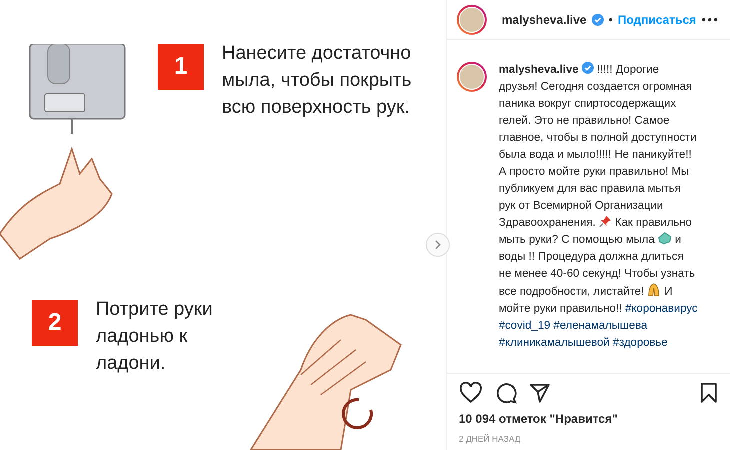 The height and width of the screenshot is (450, 730). I want to click on comment-icon, so click(506, 393).